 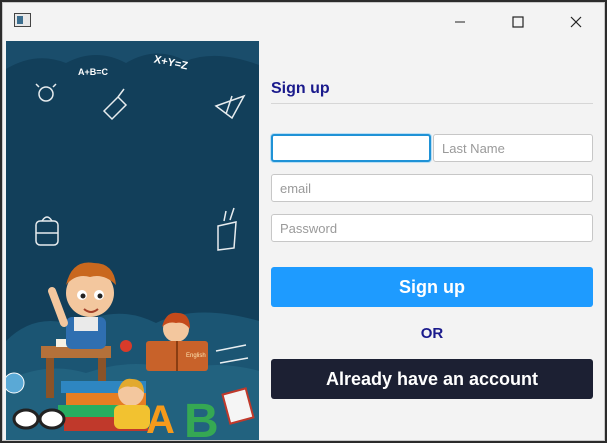 I want to click on alarm-clock-icon, so click(x=46, y=94).